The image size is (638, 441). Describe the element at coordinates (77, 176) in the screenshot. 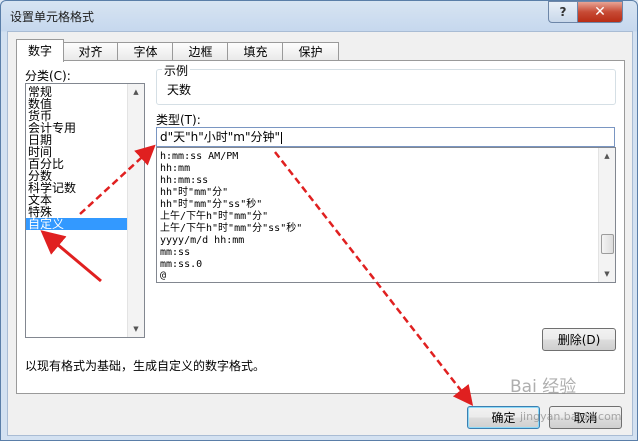

I see `list-item: 分数` at that location.